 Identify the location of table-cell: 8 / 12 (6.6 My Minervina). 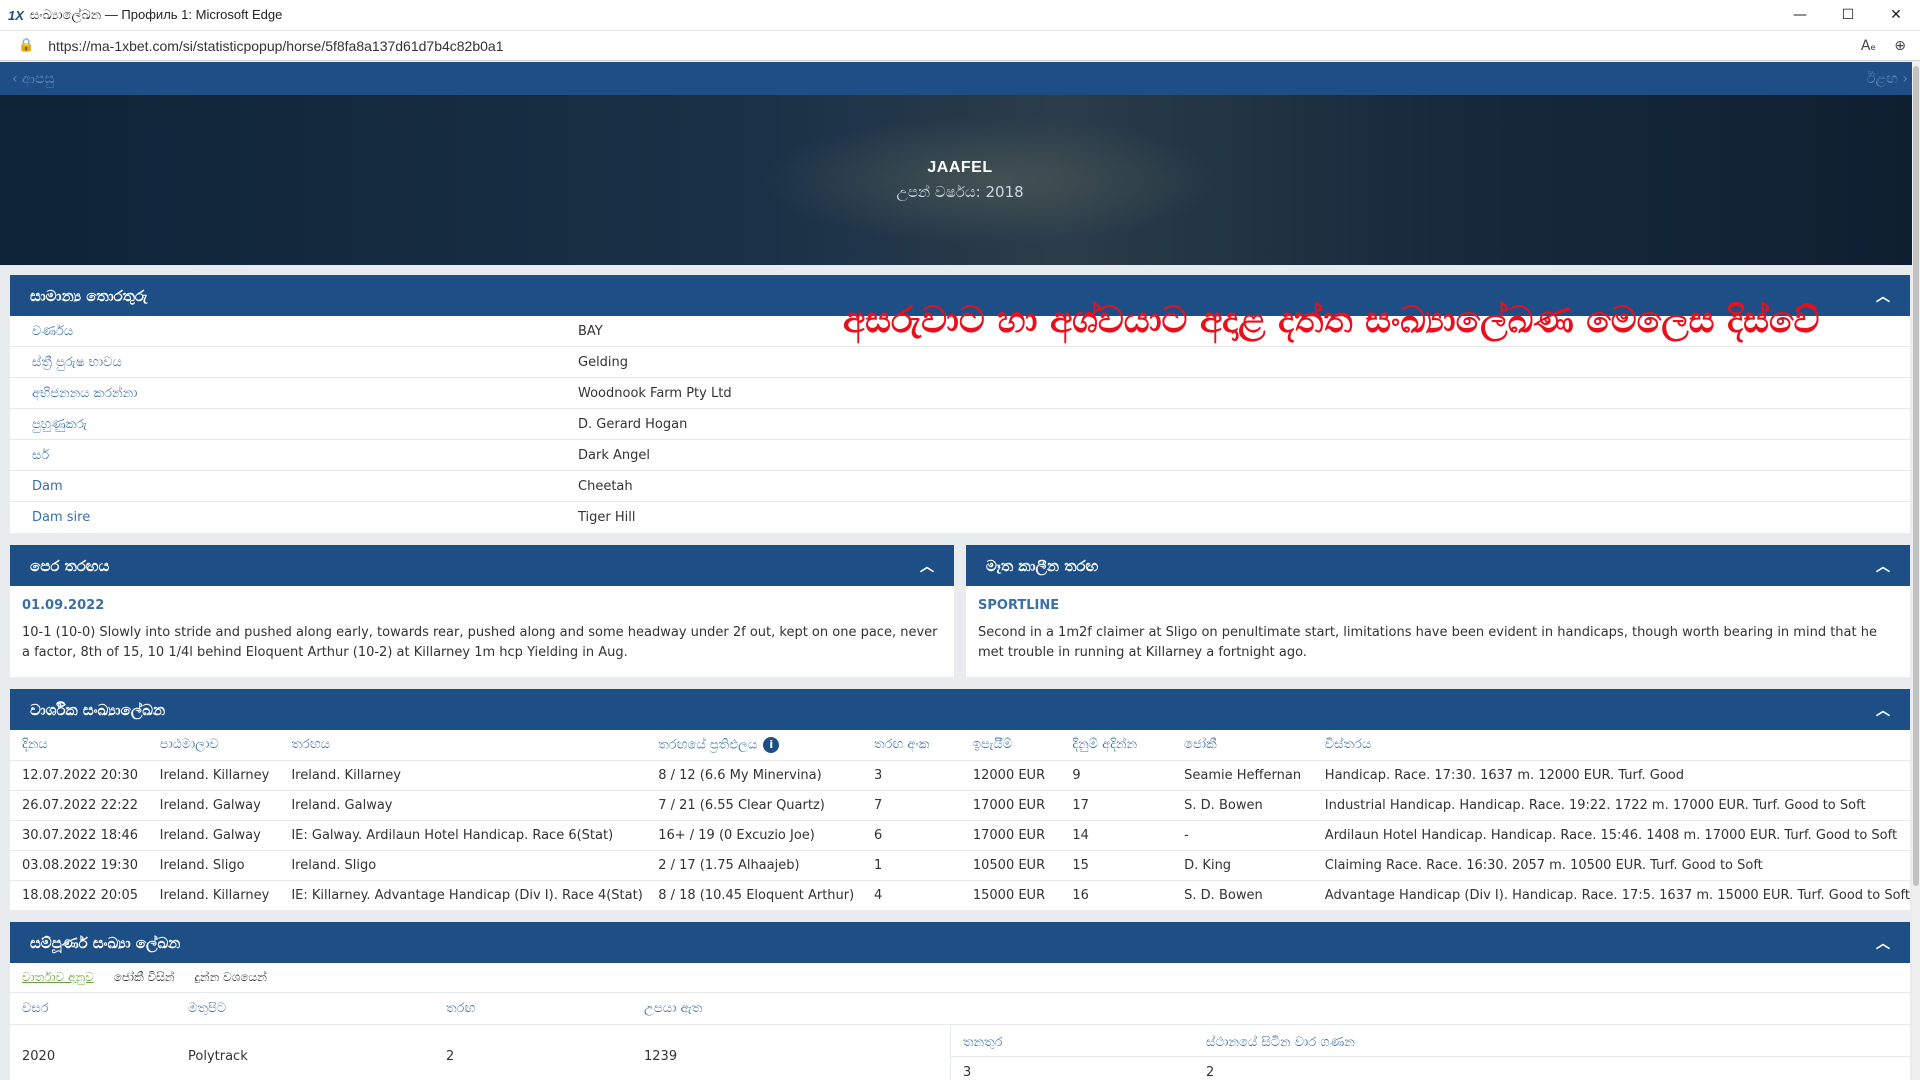
(754, 775).